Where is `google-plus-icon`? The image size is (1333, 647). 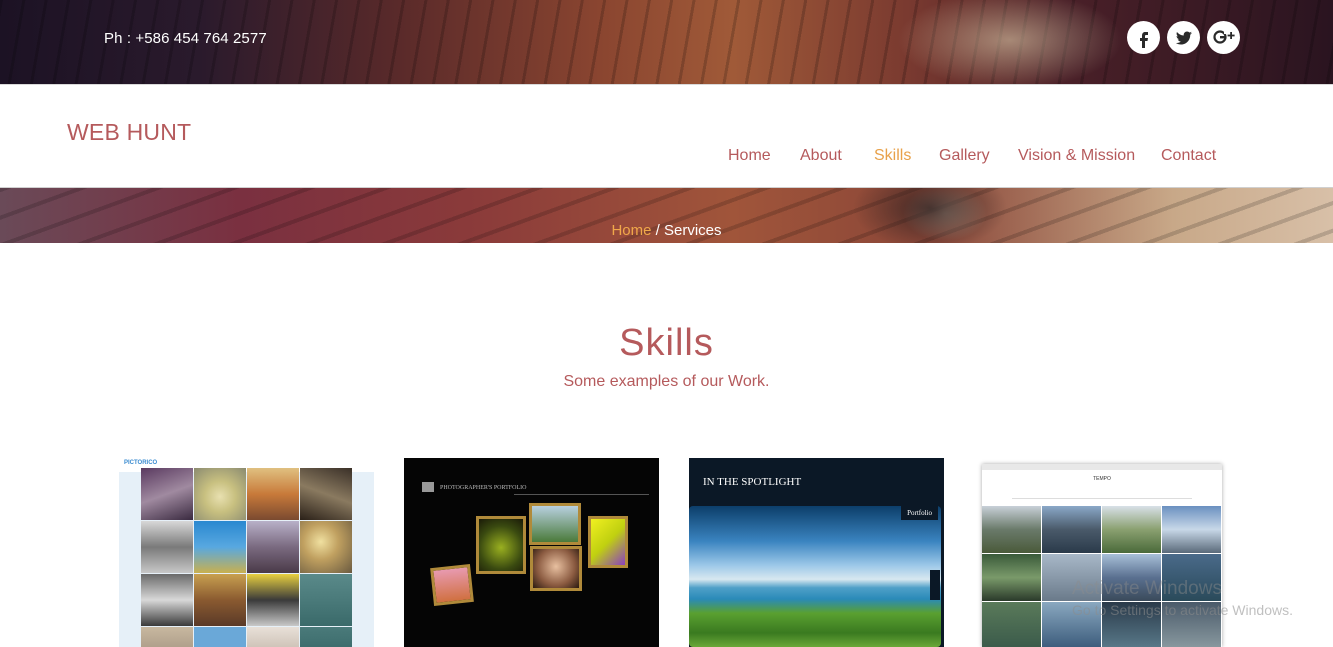 google-plus-icon is located at coordinates (1223, 36).